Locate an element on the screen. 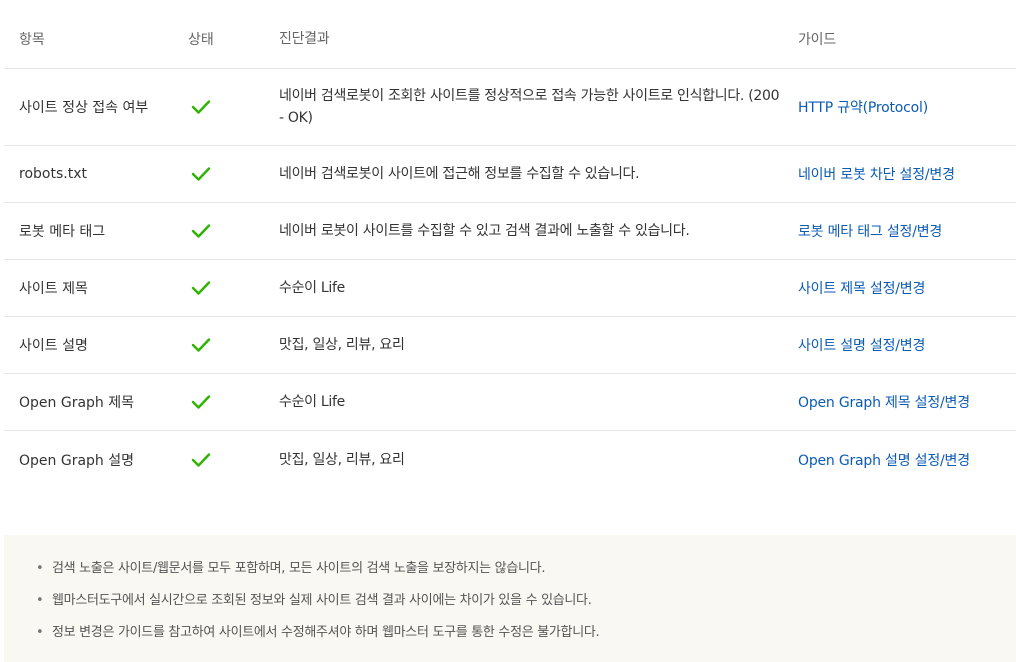 This screenshot has height=662, width=1016. row-item: 사이트 제목 is located at coordinates (53, 289).